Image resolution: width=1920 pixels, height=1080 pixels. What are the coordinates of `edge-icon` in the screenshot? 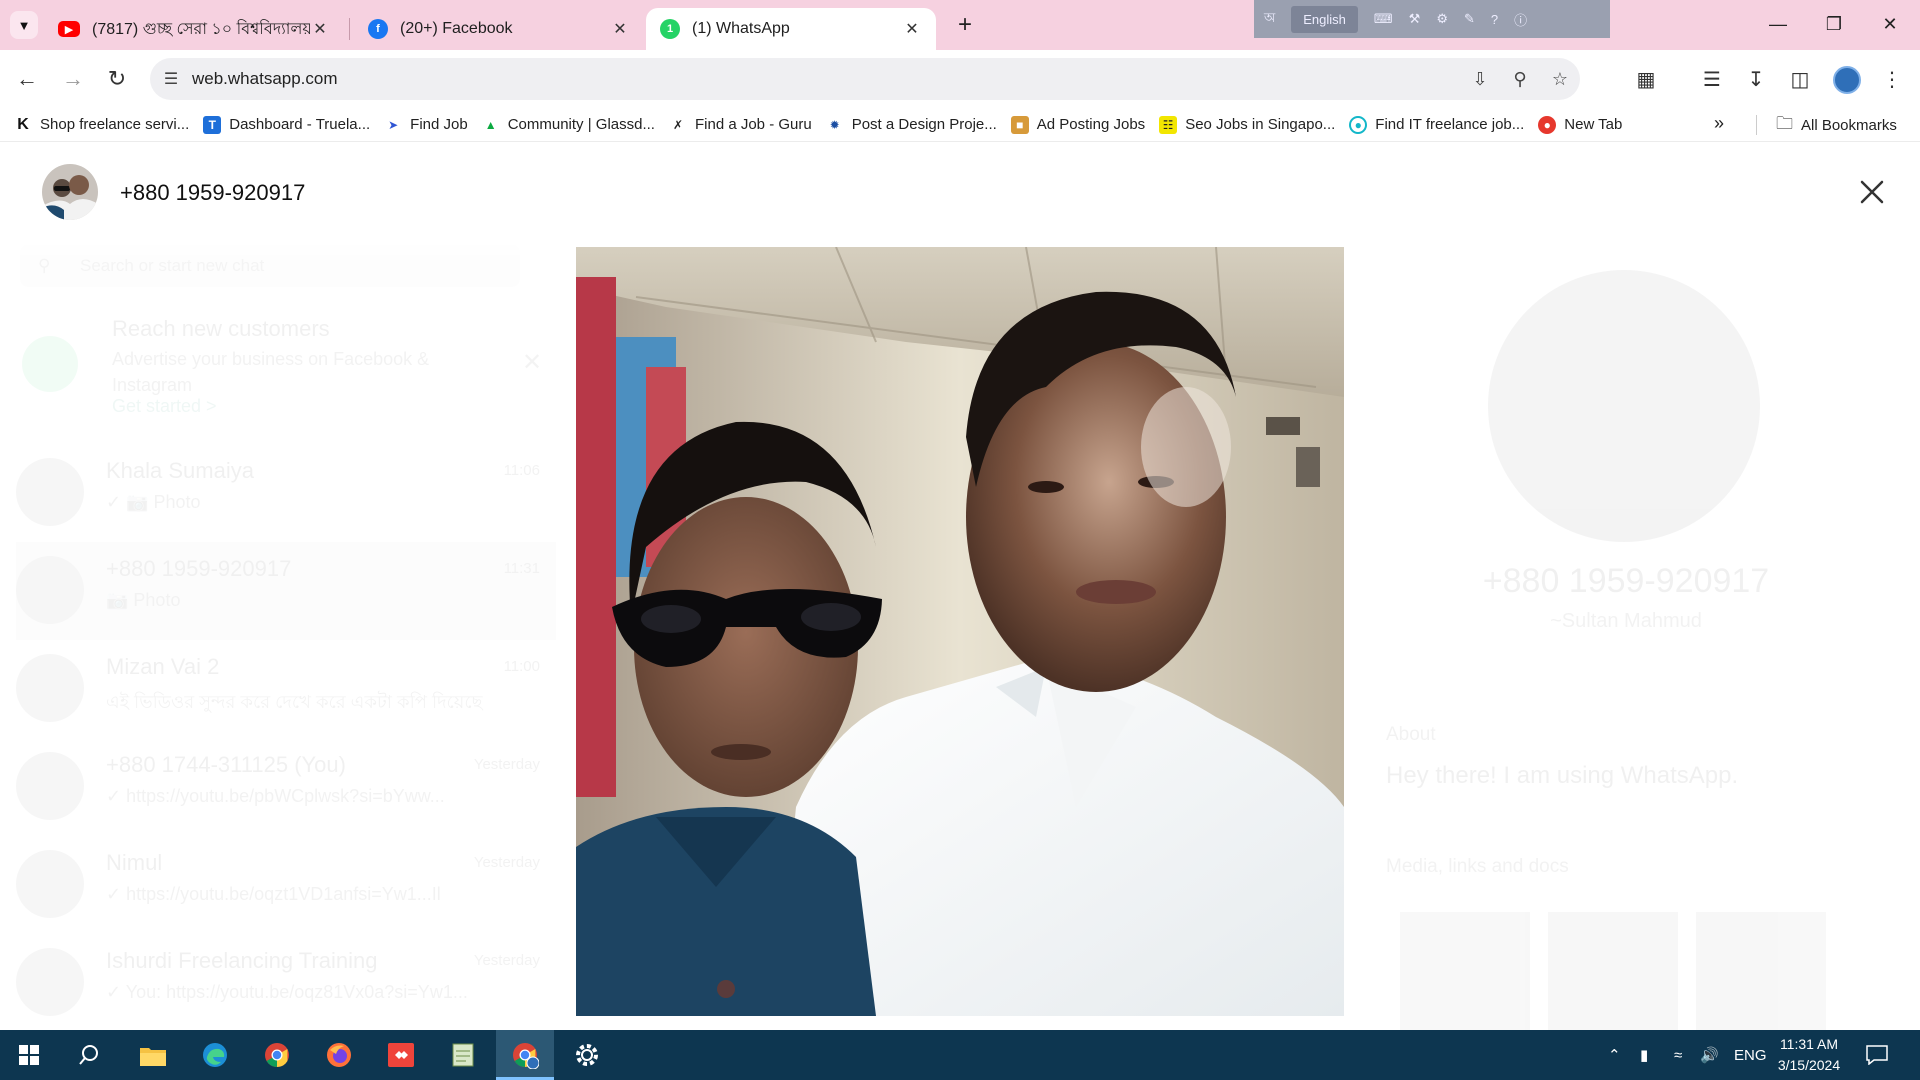 It's located at (215, 1055).